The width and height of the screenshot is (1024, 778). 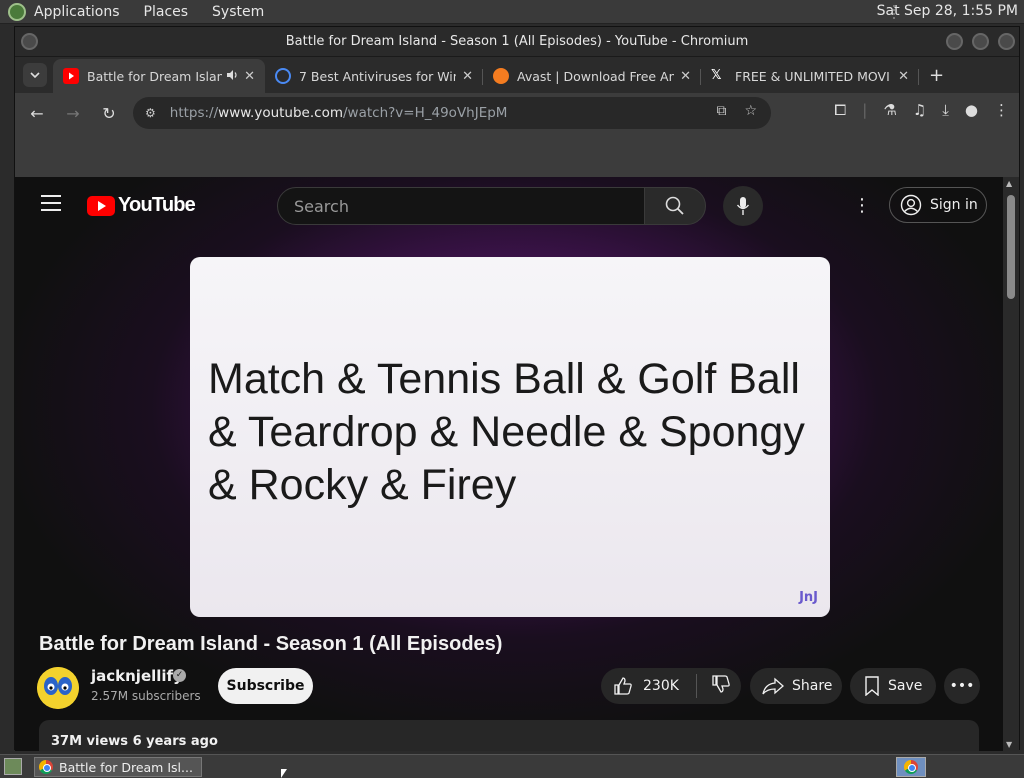 I want to click on like-button: 230K, so click(x=649, y=686).